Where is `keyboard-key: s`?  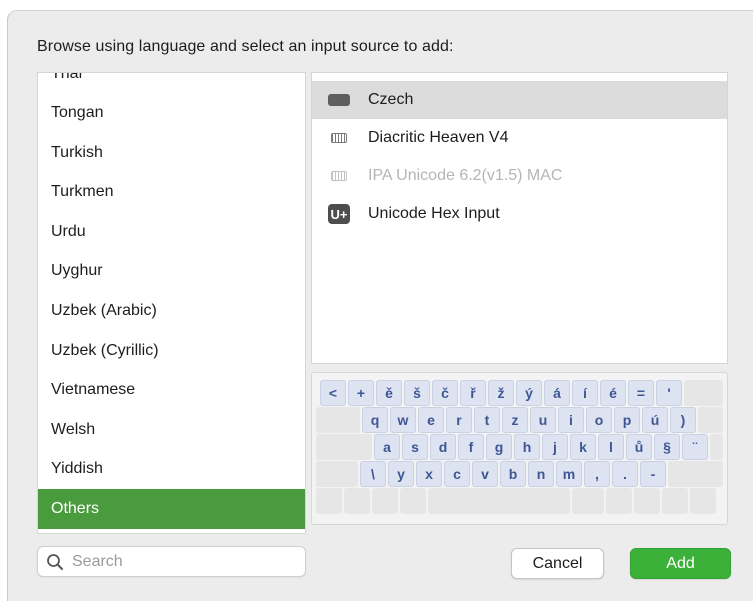 keyboard-key: s is located at coordinates (415, 447).